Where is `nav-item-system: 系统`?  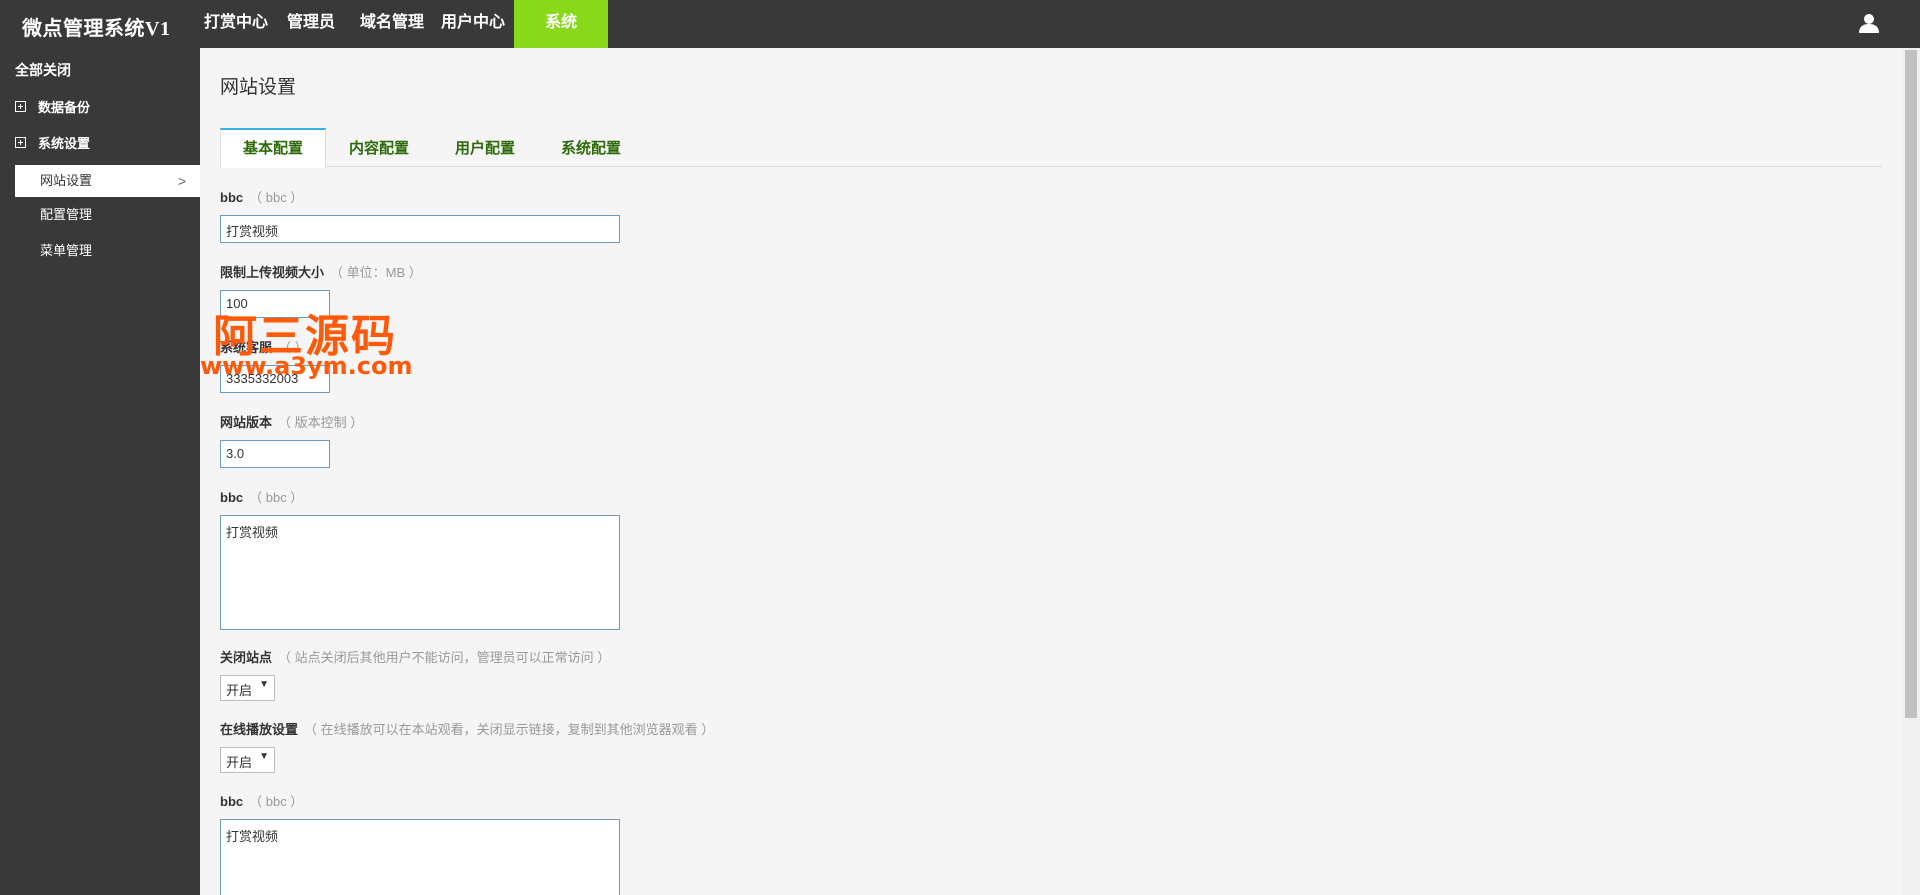
nav-item-system: 系统 is located at coordinates (561, 24).